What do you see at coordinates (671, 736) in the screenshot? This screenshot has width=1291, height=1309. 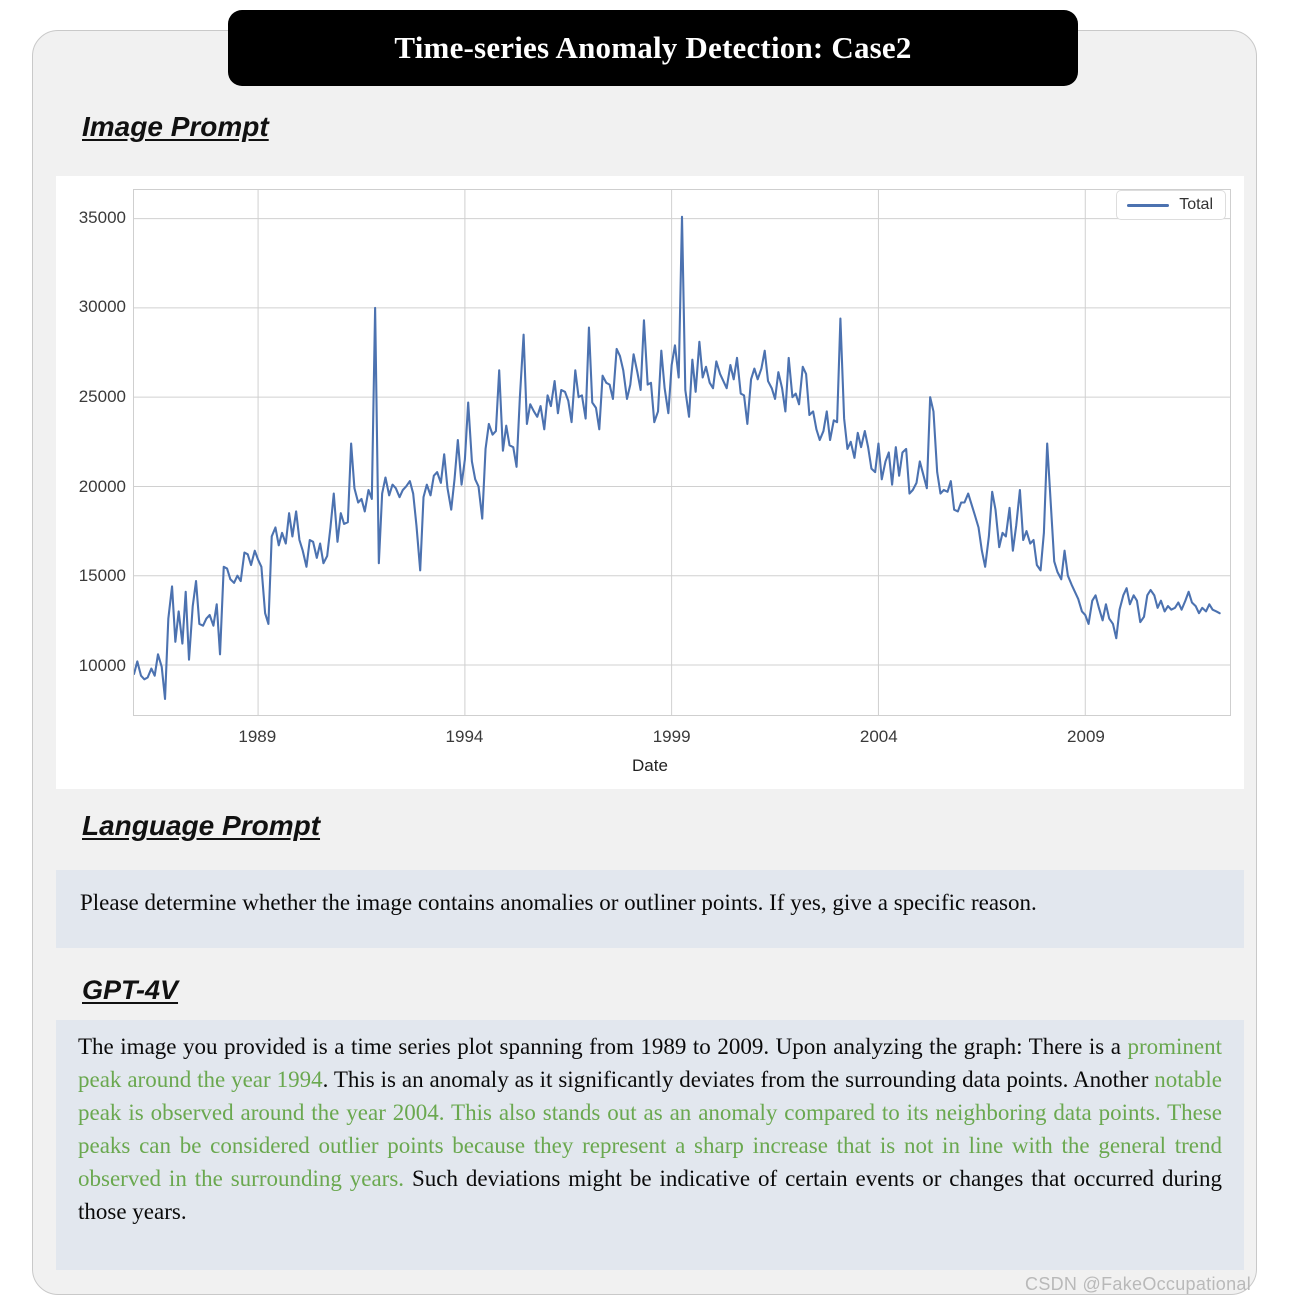 I see `x-tick-label: 1999` at bounding box center [671, 736].